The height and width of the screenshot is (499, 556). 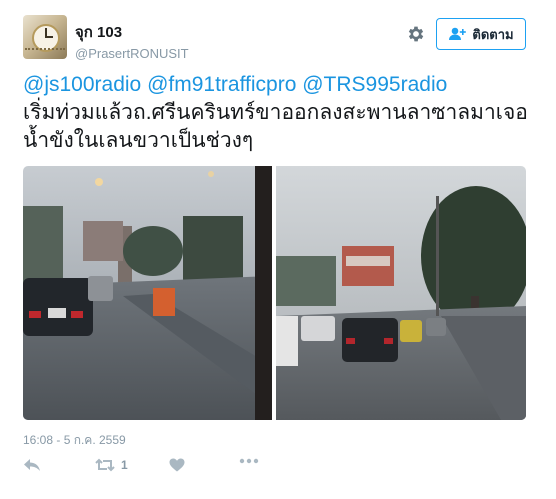 I want to click on more-icon, so click(x=249, y=461).